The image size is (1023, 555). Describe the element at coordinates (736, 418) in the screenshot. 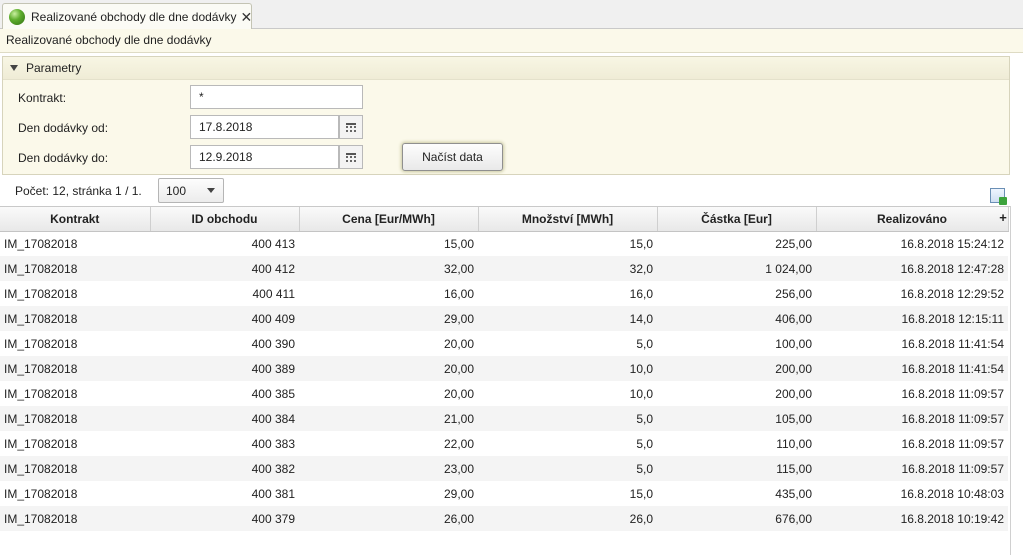

I see `table-cell: 105,00` at that location.